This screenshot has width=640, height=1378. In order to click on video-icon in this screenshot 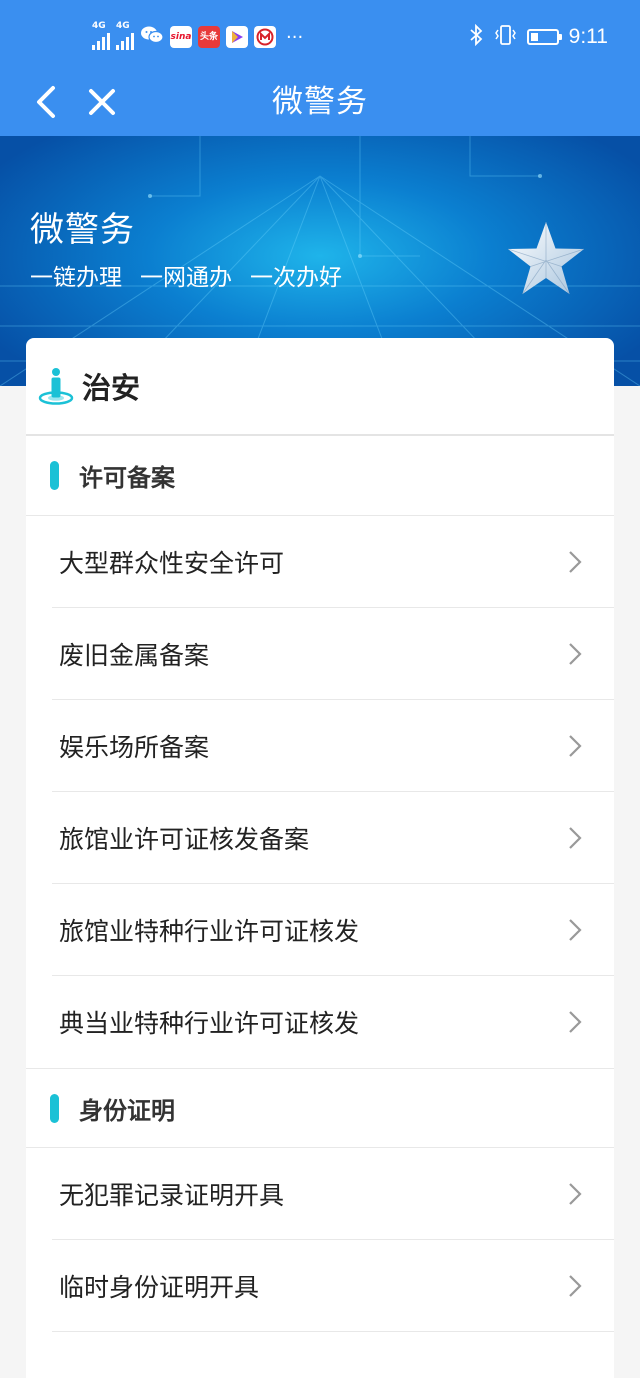, I will do `click(237, 37)`.